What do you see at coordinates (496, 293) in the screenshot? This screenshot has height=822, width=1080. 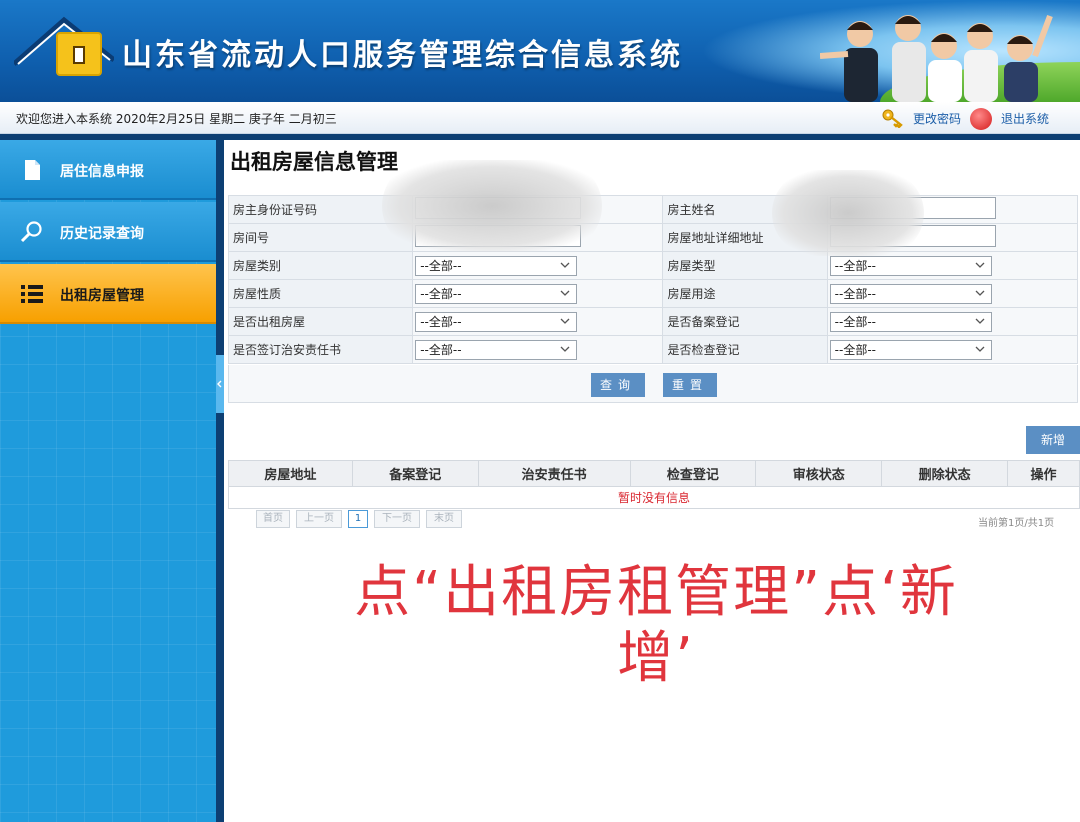 I see `house-nature-select: --全部--` at bounding box center [496, 293].